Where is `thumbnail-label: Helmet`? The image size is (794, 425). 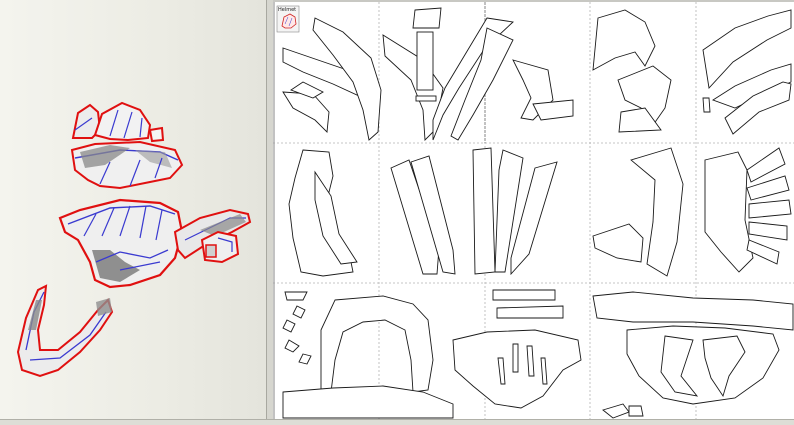 thumbnail-label: Helmet is located at coordinates (287, 10).